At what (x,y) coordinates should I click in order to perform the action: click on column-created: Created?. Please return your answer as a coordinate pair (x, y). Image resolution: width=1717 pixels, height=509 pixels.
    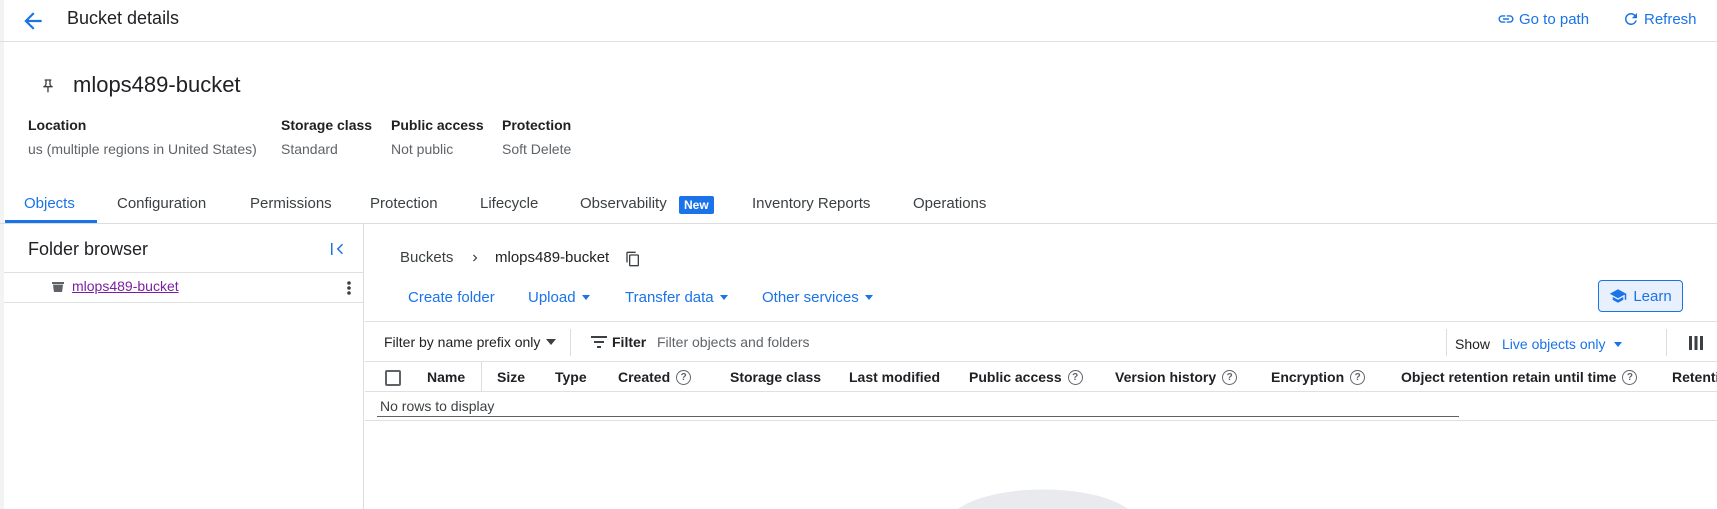
    Looking at the image, I should click on (655, 377).